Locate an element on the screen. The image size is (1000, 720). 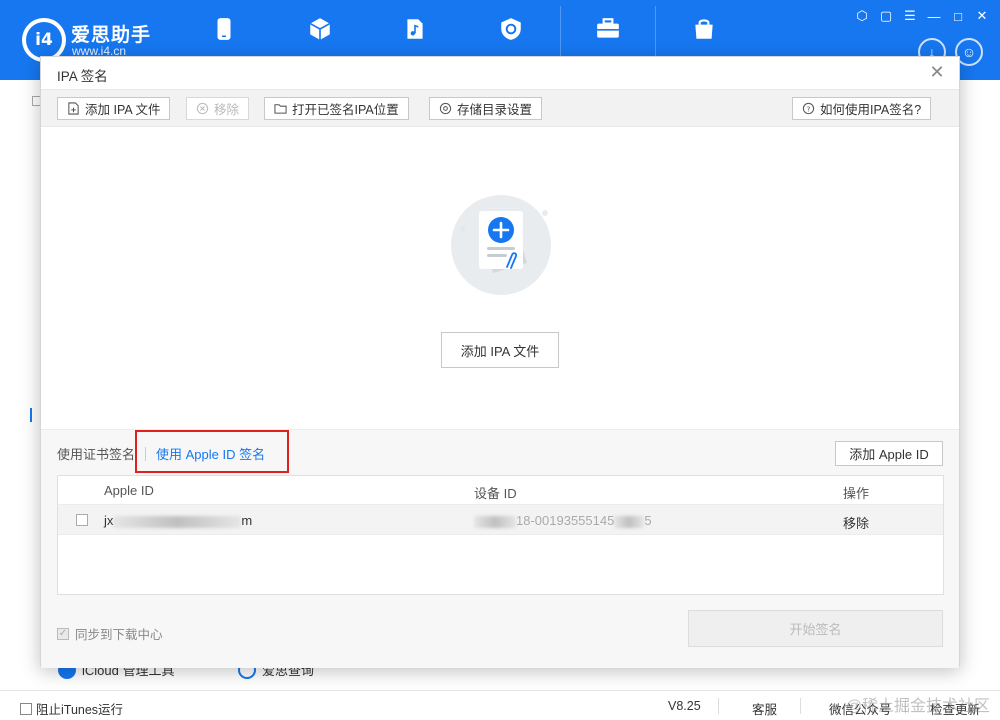
music-icon is located at coordinates (415, 29).